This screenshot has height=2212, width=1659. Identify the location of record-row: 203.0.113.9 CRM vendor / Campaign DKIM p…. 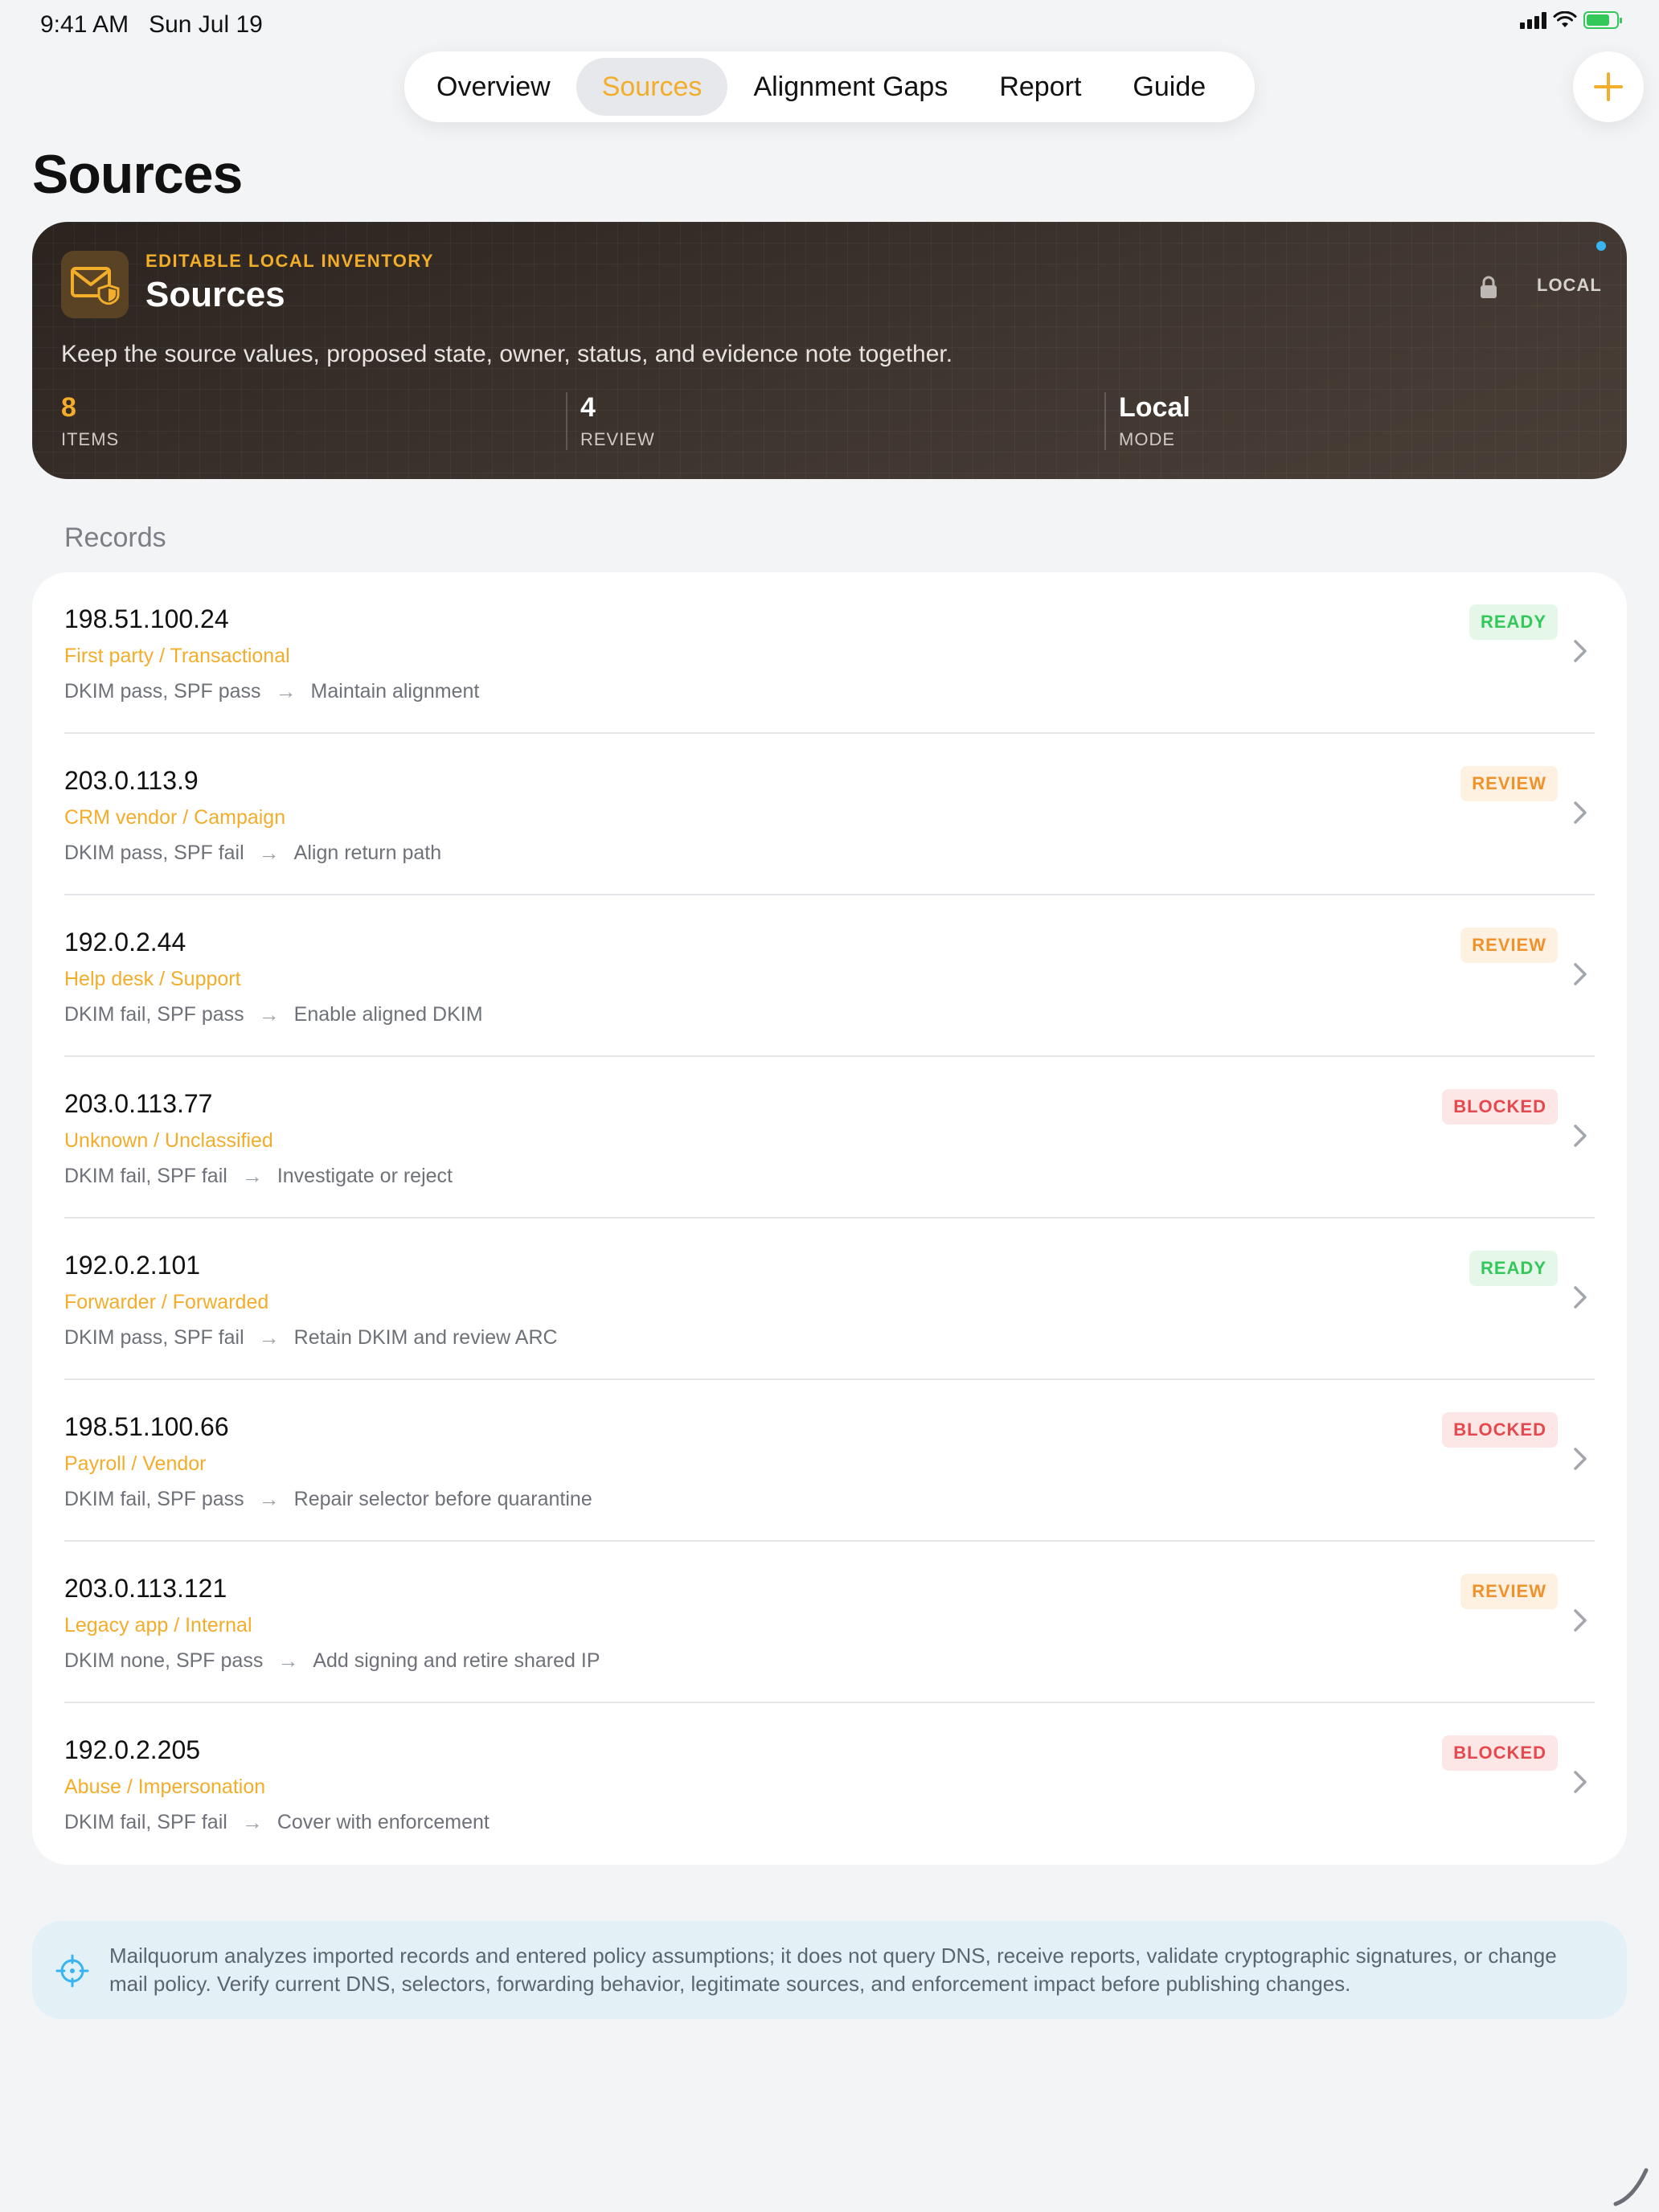
(829, 814).